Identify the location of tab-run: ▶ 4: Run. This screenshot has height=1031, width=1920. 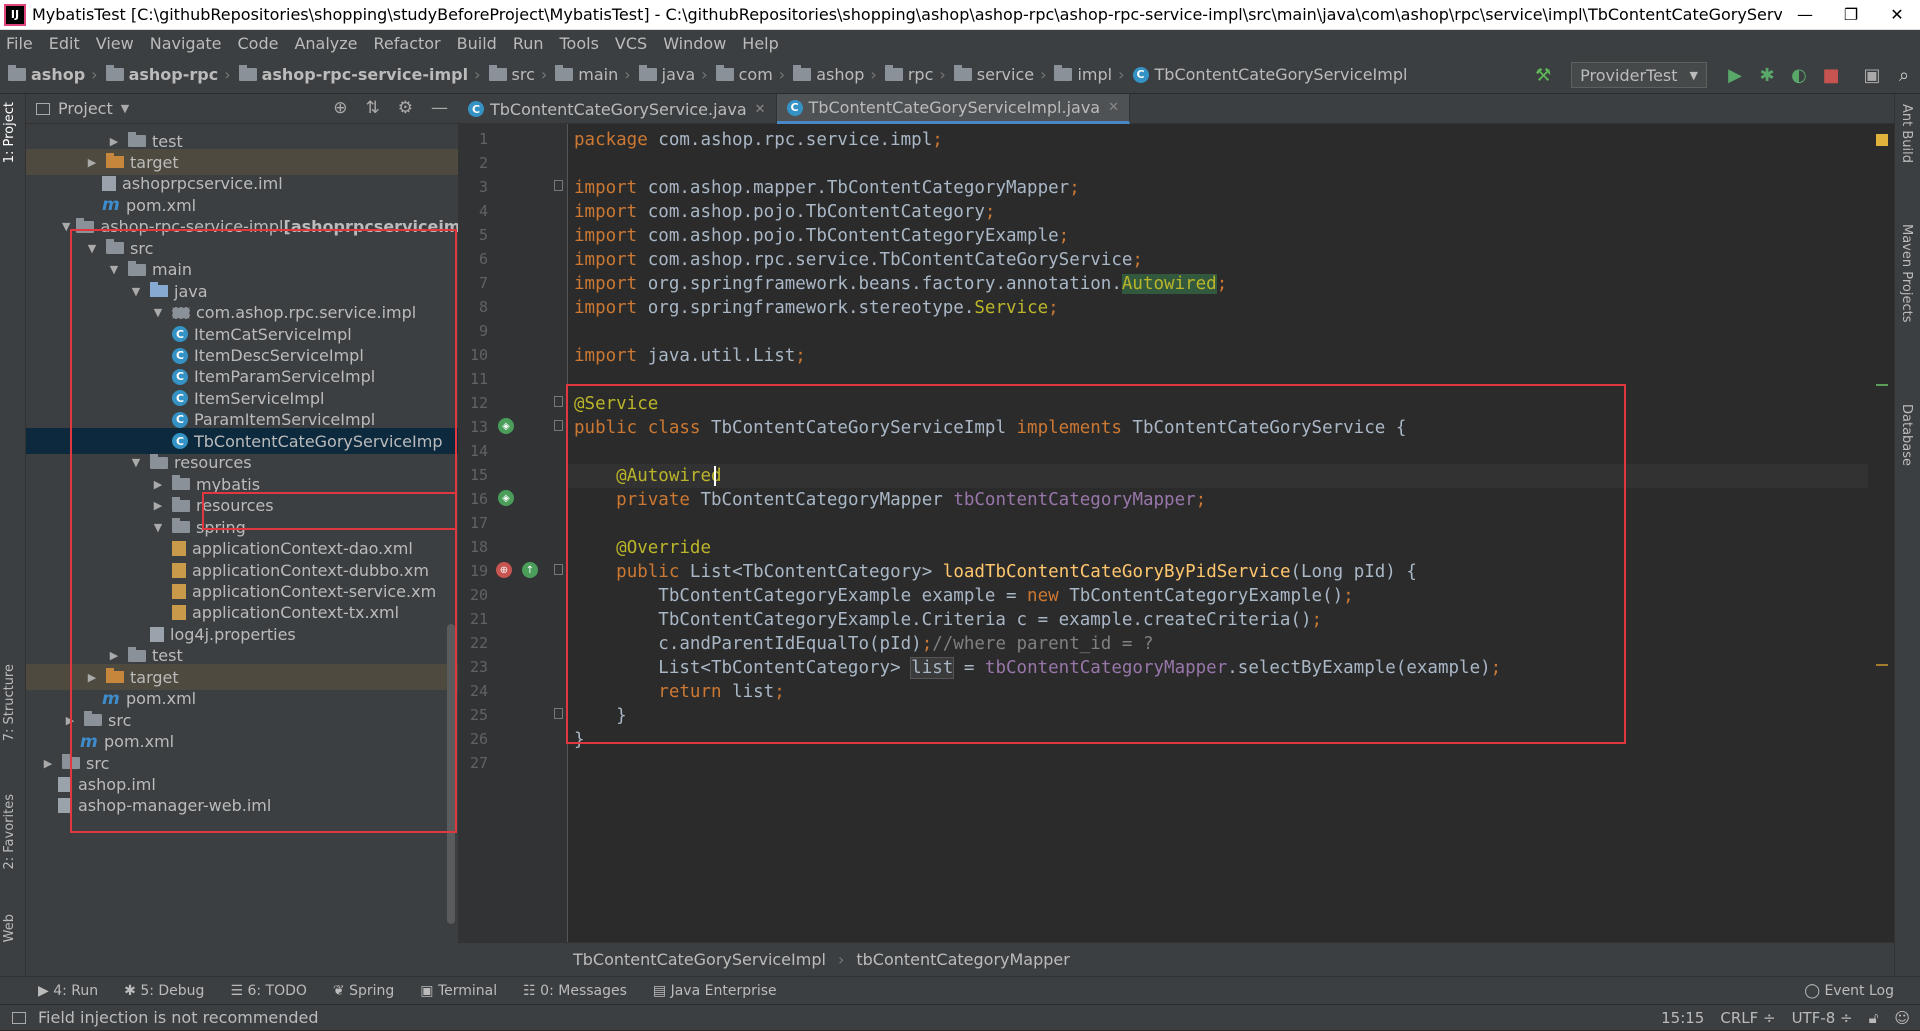
(68, 991).